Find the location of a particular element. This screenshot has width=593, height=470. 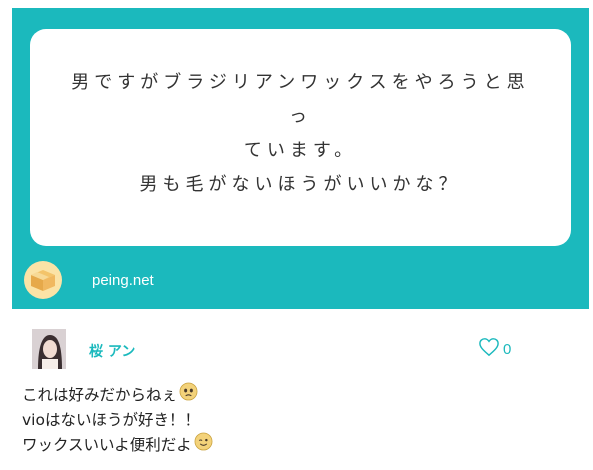

answer-text: これは好みだからねぇ vioはないほうが好き！！ ワックスいいよ便利だよ is located at coordinates (292, 420).